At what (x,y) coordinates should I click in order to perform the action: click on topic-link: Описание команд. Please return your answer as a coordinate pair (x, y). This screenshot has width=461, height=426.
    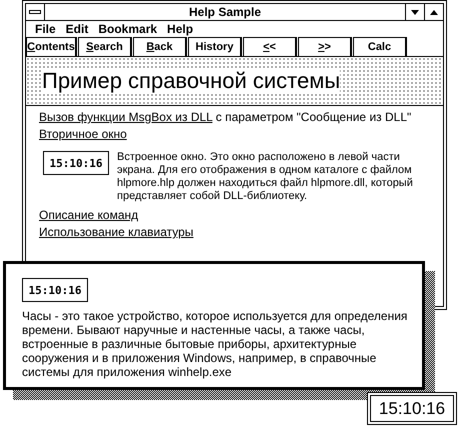
    Looking at the image, I should click on (88, 215).